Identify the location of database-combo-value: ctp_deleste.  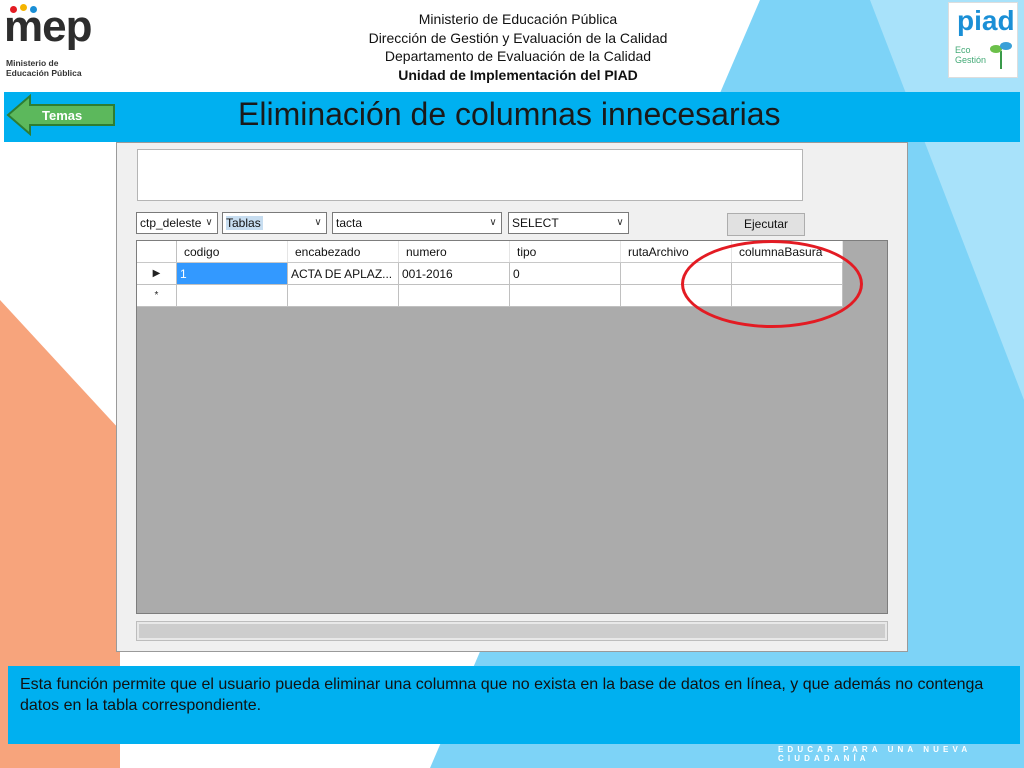
(171, 223).